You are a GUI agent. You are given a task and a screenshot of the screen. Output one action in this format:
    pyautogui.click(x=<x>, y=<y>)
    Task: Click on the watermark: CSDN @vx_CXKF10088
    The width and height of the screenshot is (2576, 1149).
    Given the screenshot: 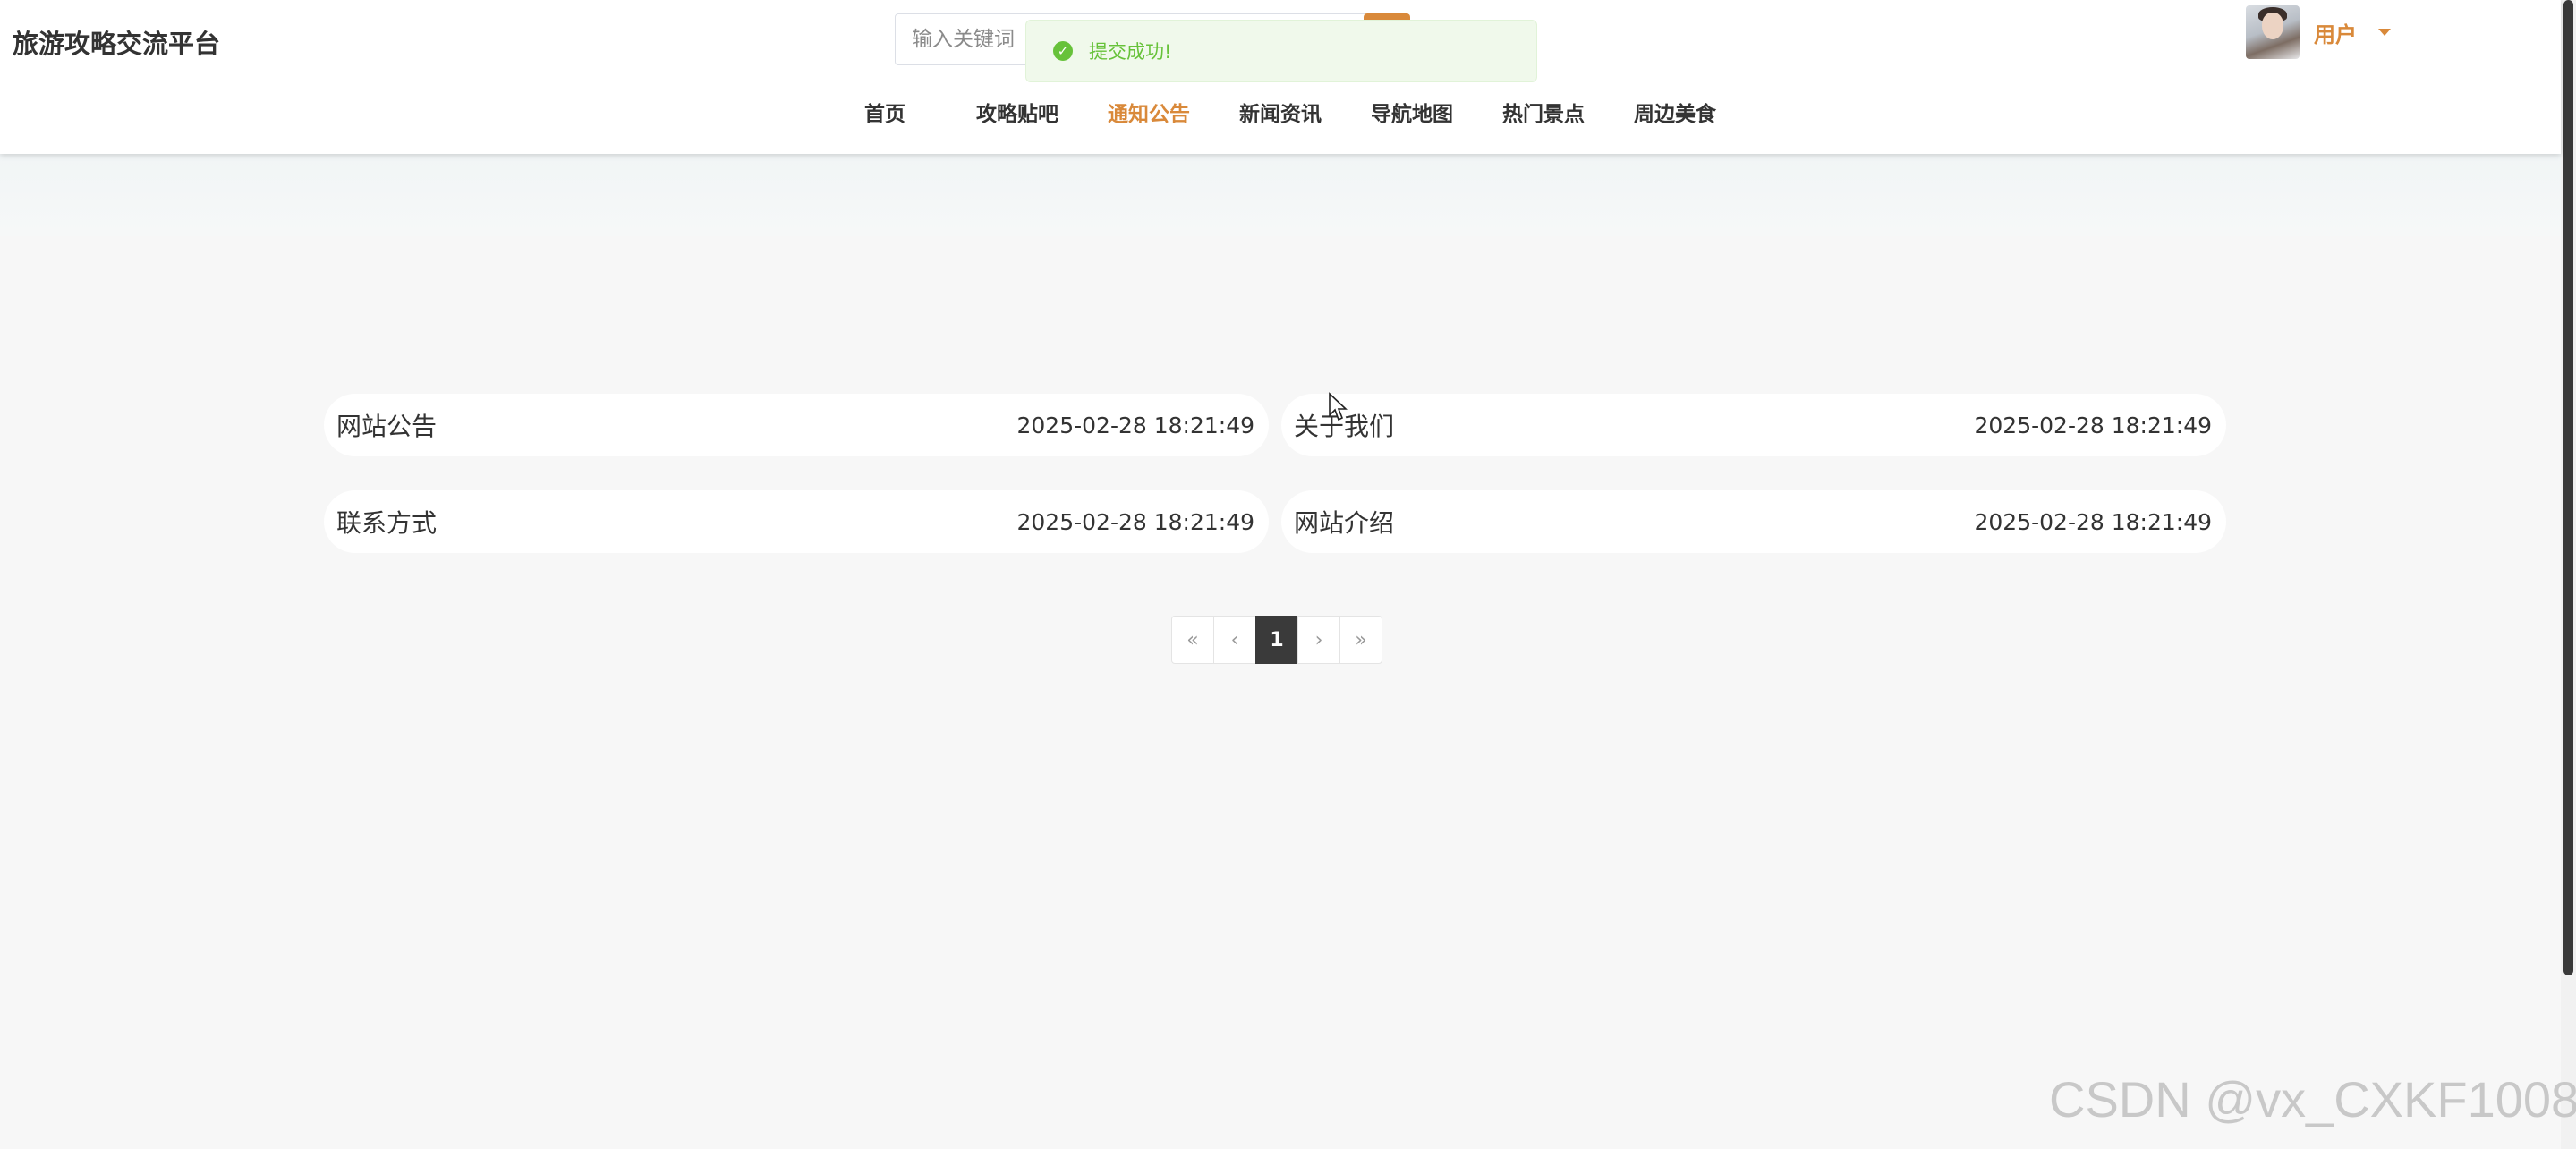 What is the action you would take?
    pyautogui.click(x=2312, y=1099)
    